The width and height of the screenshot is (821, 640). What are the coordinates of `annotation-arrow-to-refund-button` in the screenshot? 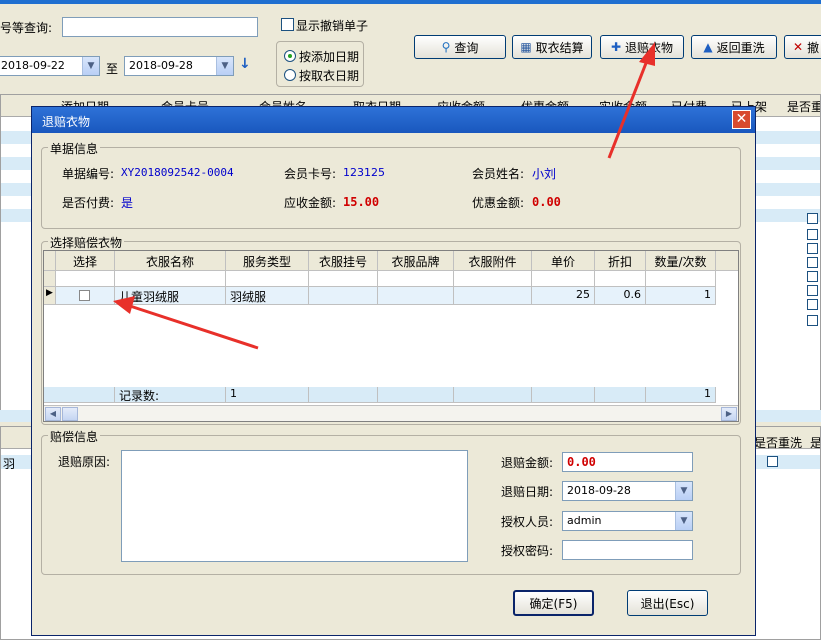 It's located at (631, 100).